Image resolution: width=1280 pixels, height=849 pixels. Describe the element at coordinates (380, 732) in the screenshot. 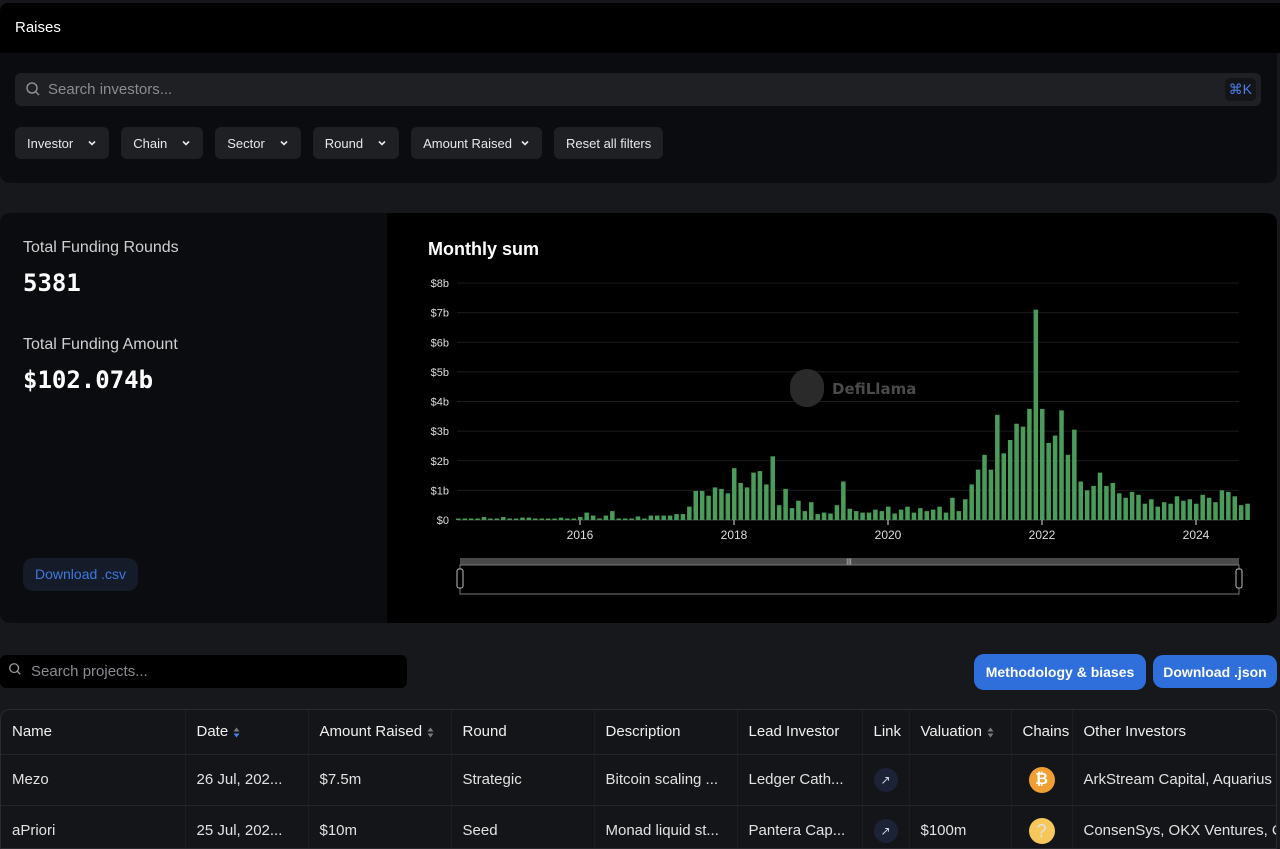

I see `column-header-amount: Amount Raised` at that location.